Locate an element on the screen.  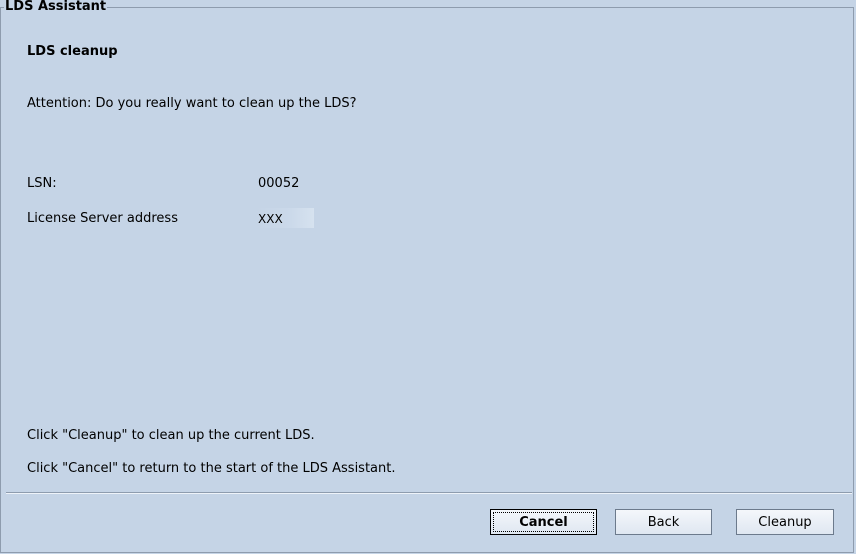
license-server-address-field: XXX is located at coordinates (285, 218).